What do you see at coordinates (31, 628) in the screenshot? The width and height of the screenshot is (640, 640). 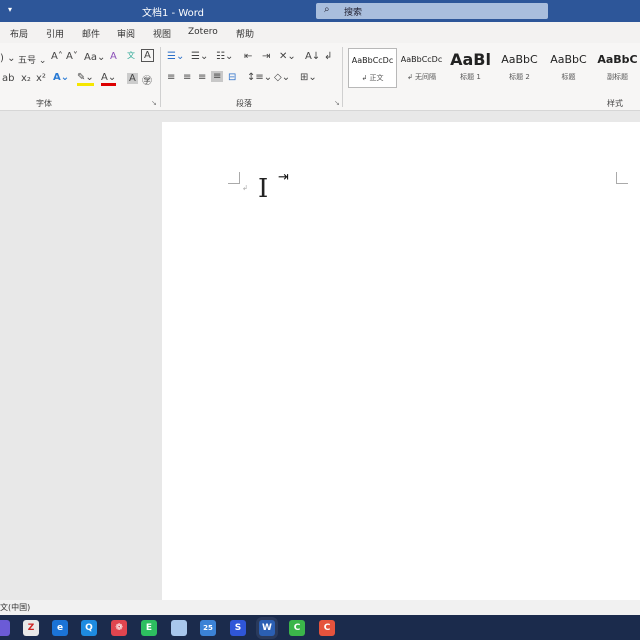 I see `taskbar-zotero: Z` at bounding box center [31, 628].